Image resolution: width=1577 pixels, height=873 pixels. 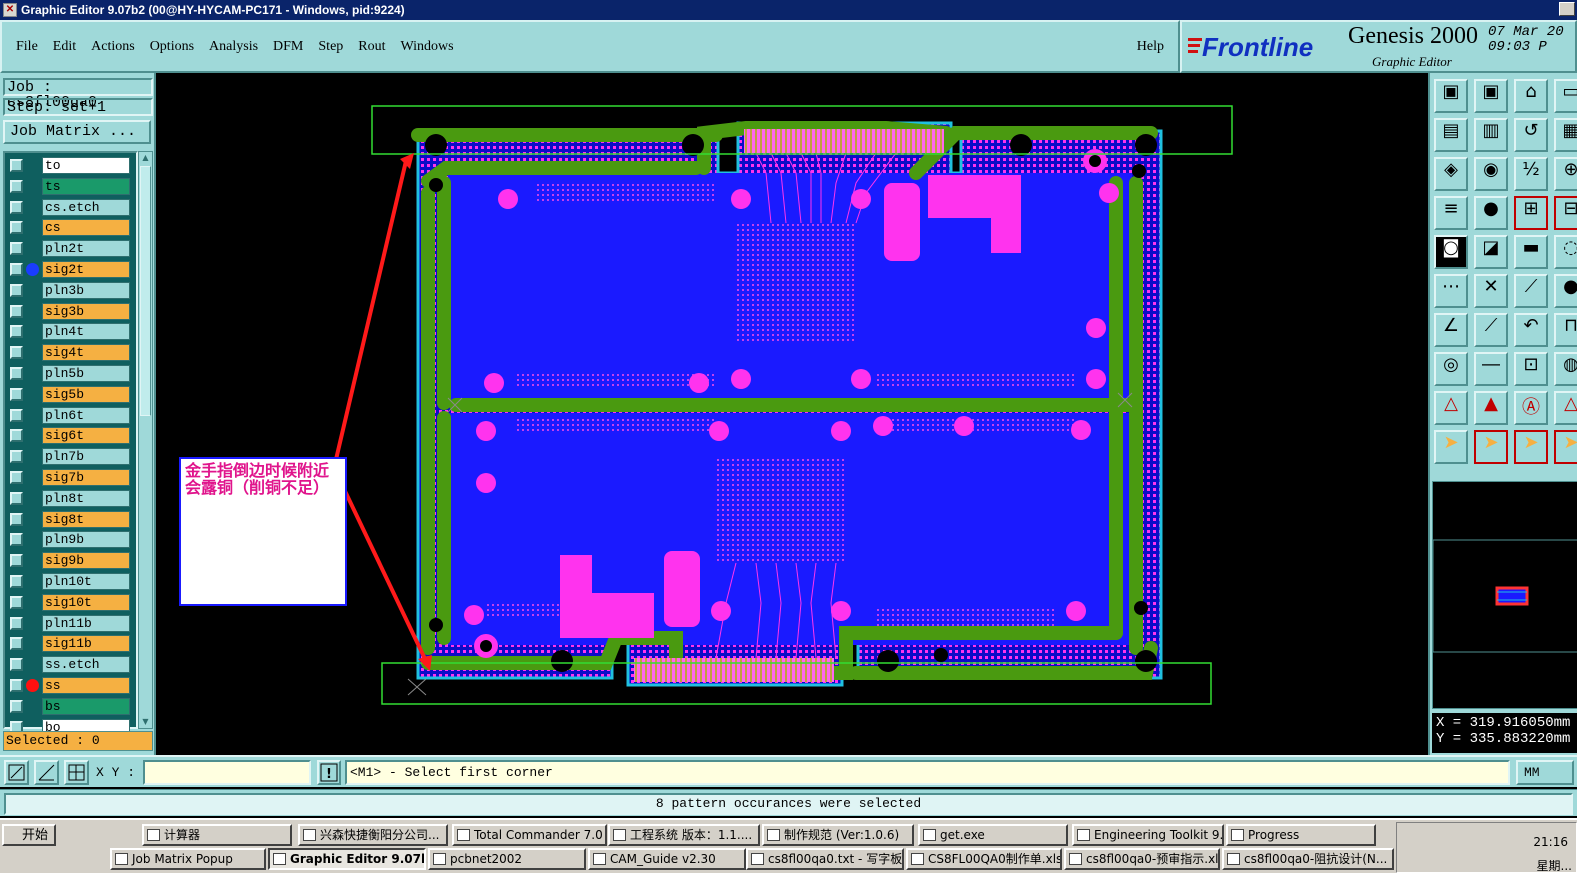 What do you see at coordinates (86, 665) in the screenshot?
I see `layer-name: ss.etch` at bounding box center [86, 665].